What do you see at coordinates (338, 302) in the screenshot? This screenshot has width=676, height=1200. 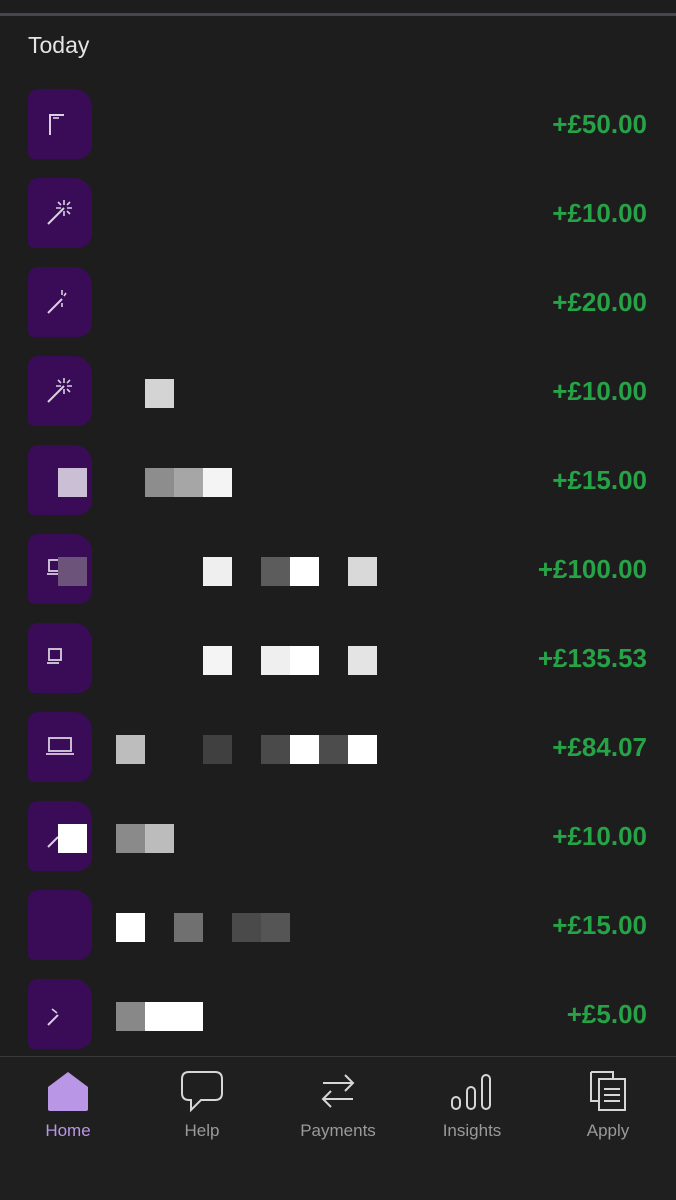 I see `transaction-row: +£20.00` at bounding box center [338, 302].